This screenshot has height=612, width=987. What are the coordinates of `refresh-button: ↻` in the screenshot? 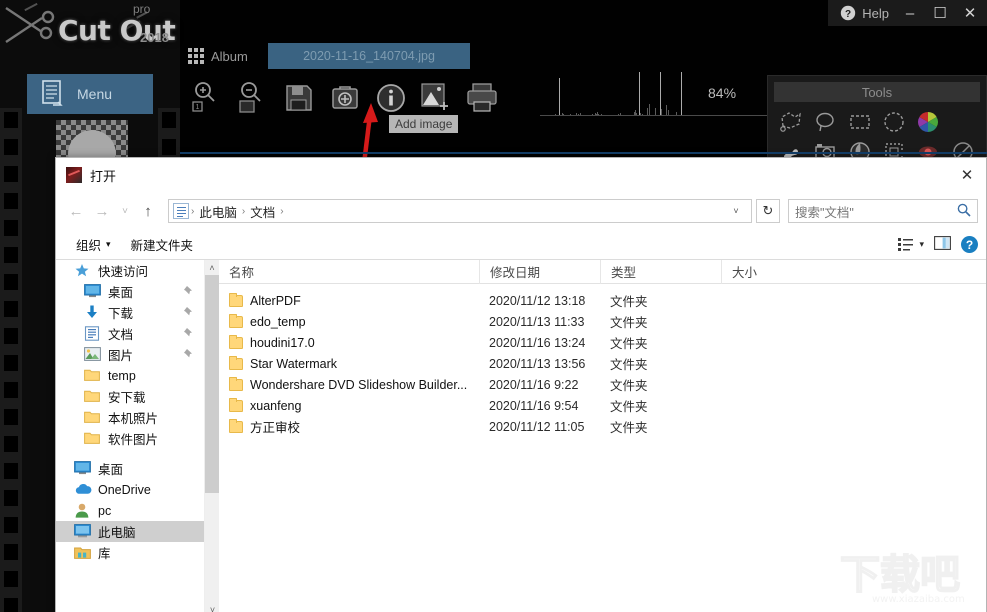 It's located at (768, 211).